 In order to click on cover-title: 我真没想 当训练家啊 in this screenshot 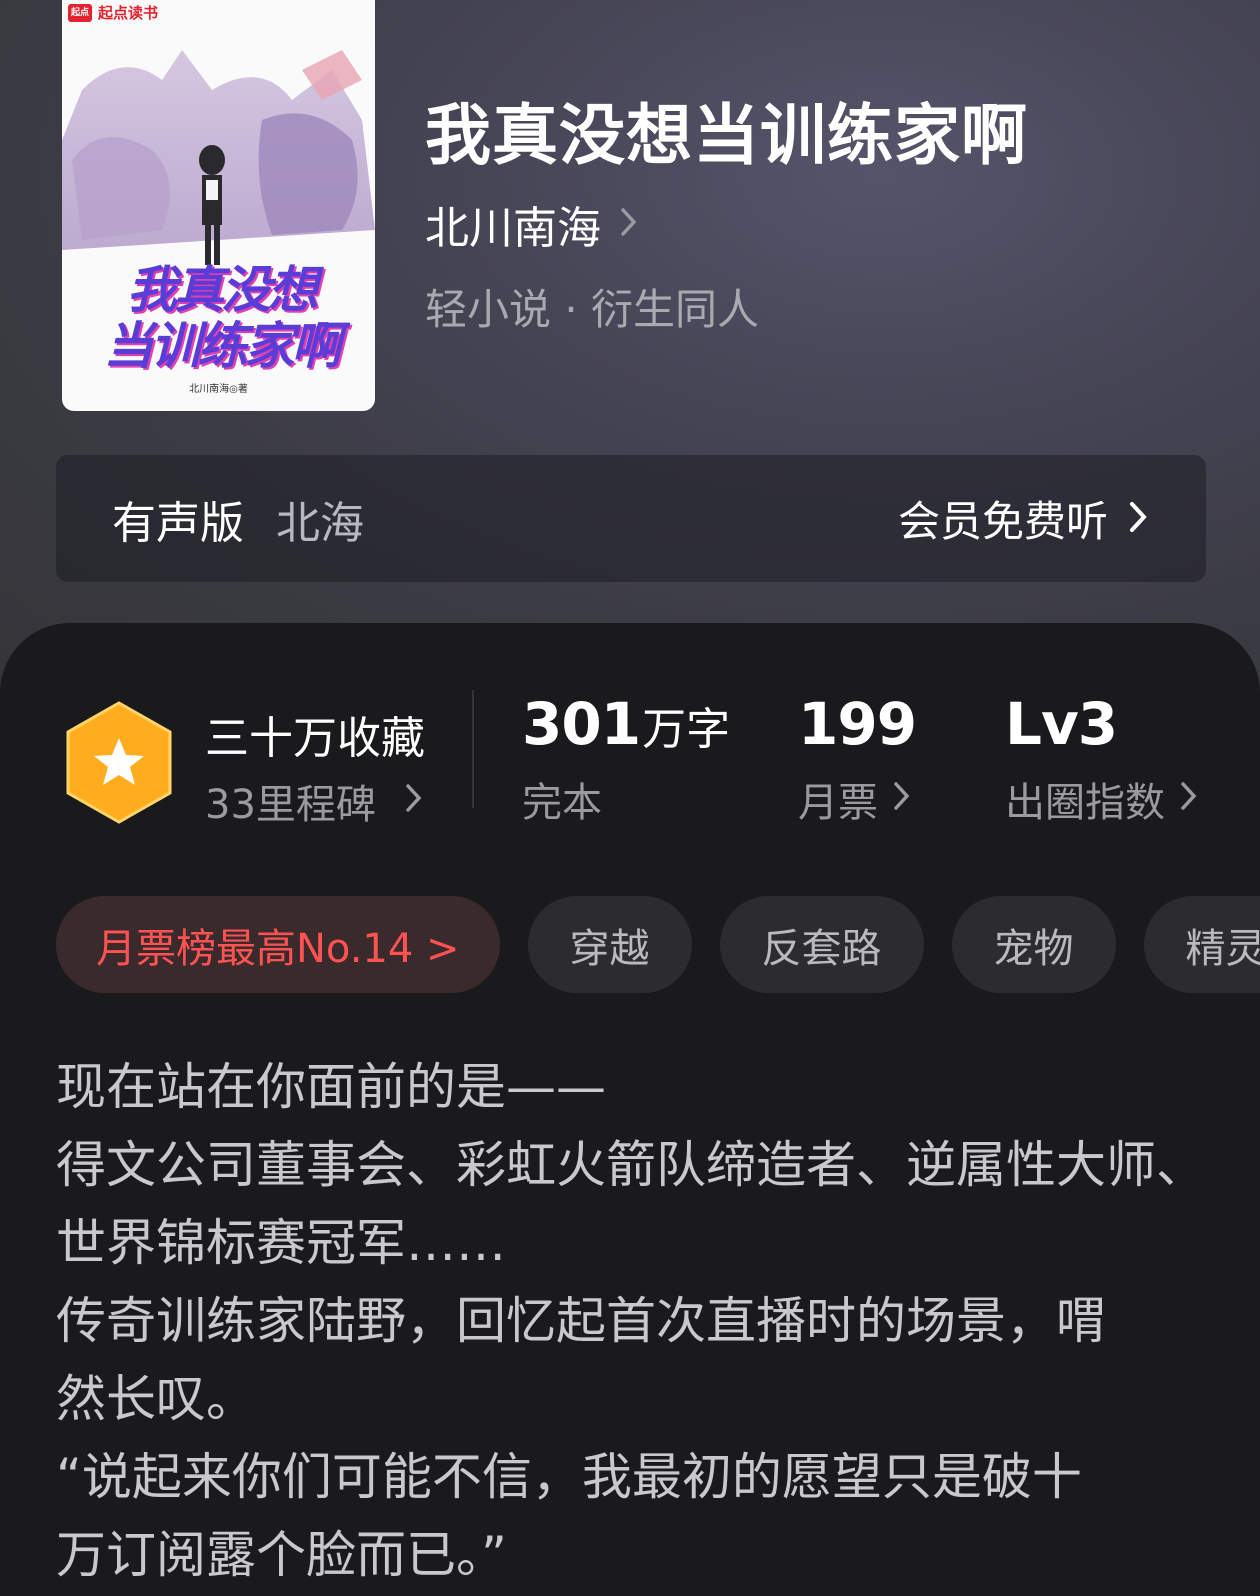, I will do `click(221, 318)`.